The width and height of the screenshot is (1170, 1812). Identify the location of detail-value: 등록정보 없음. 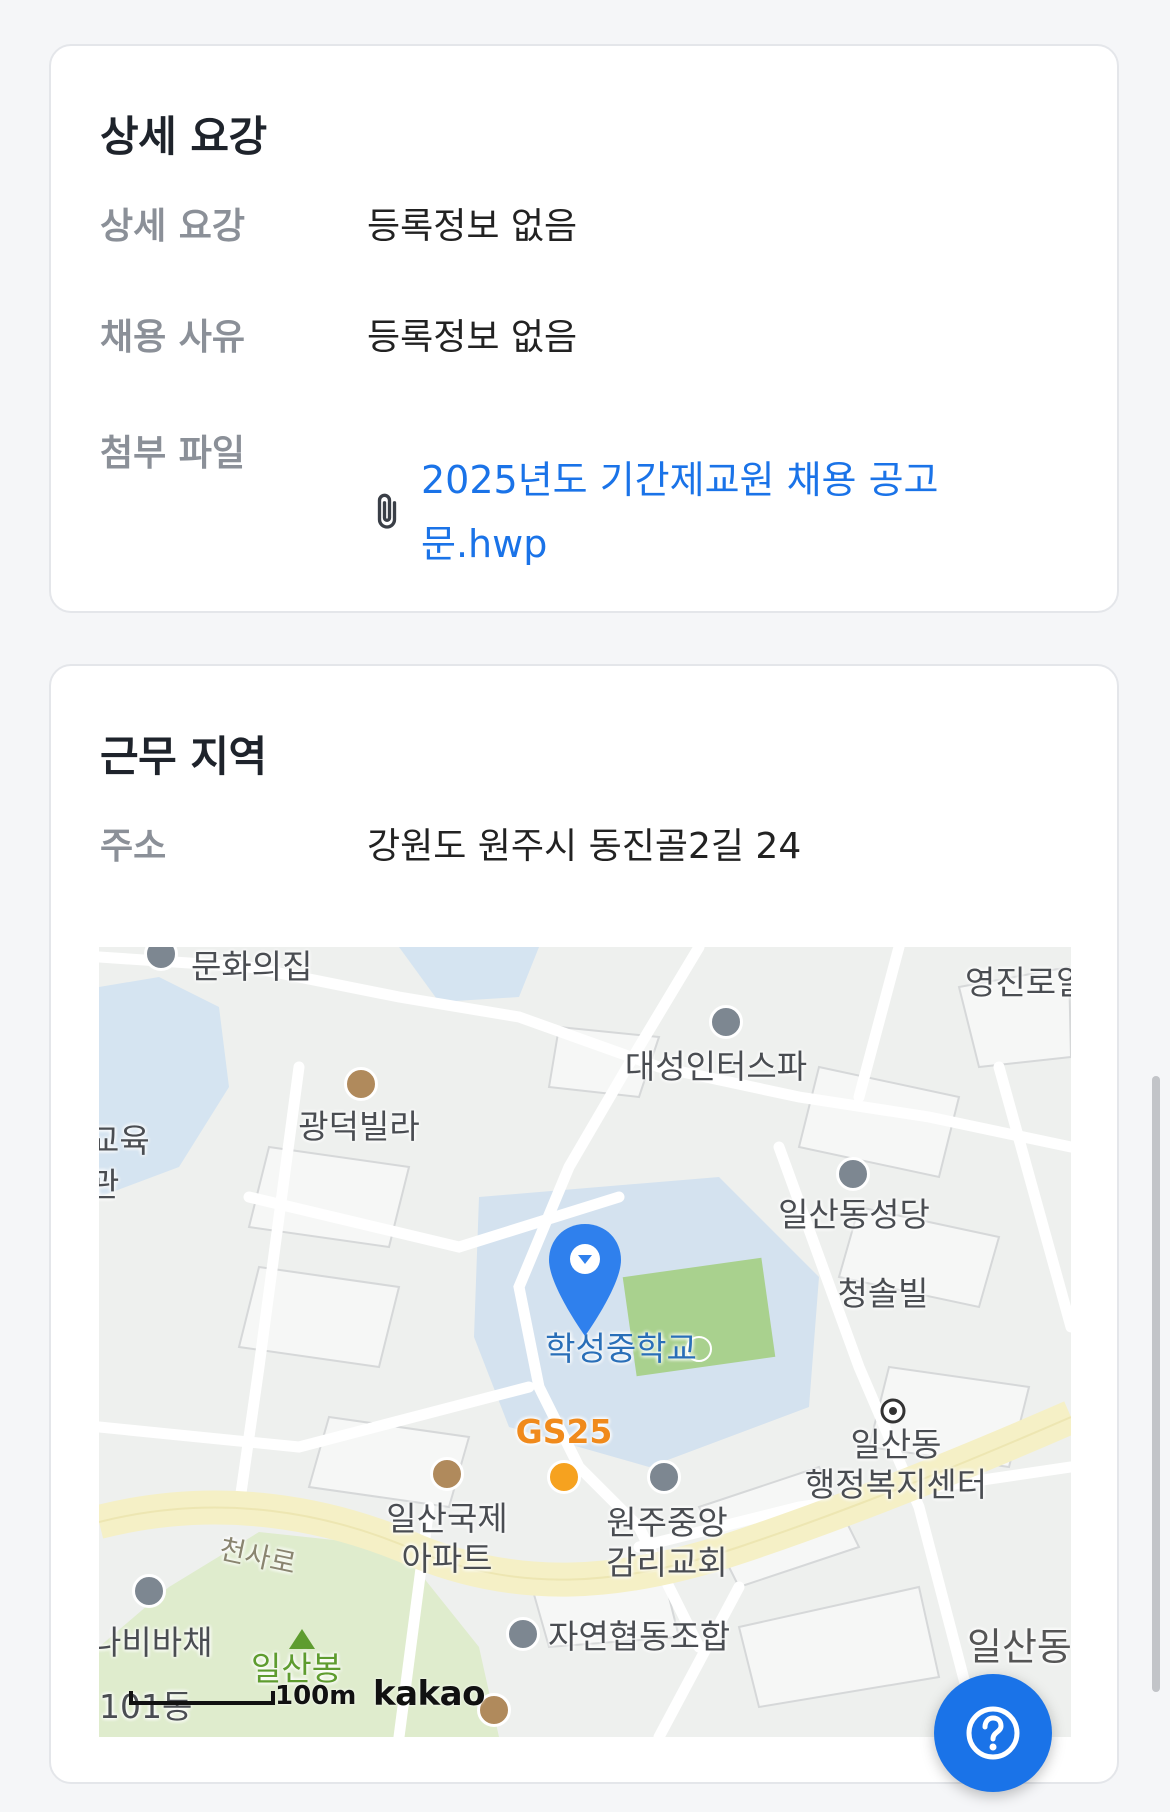
(472, 226).